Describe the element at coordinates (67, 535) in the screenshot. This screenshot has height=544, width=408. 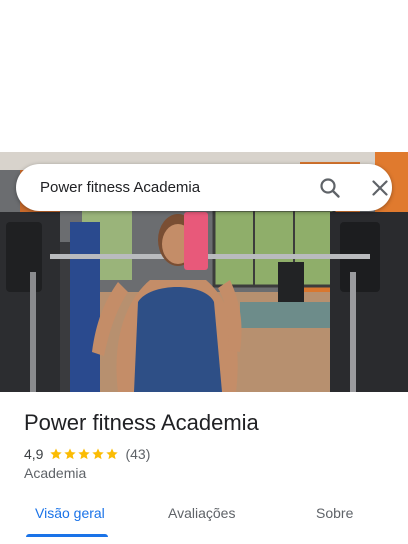
I see `active-tab-indicator` at that location.